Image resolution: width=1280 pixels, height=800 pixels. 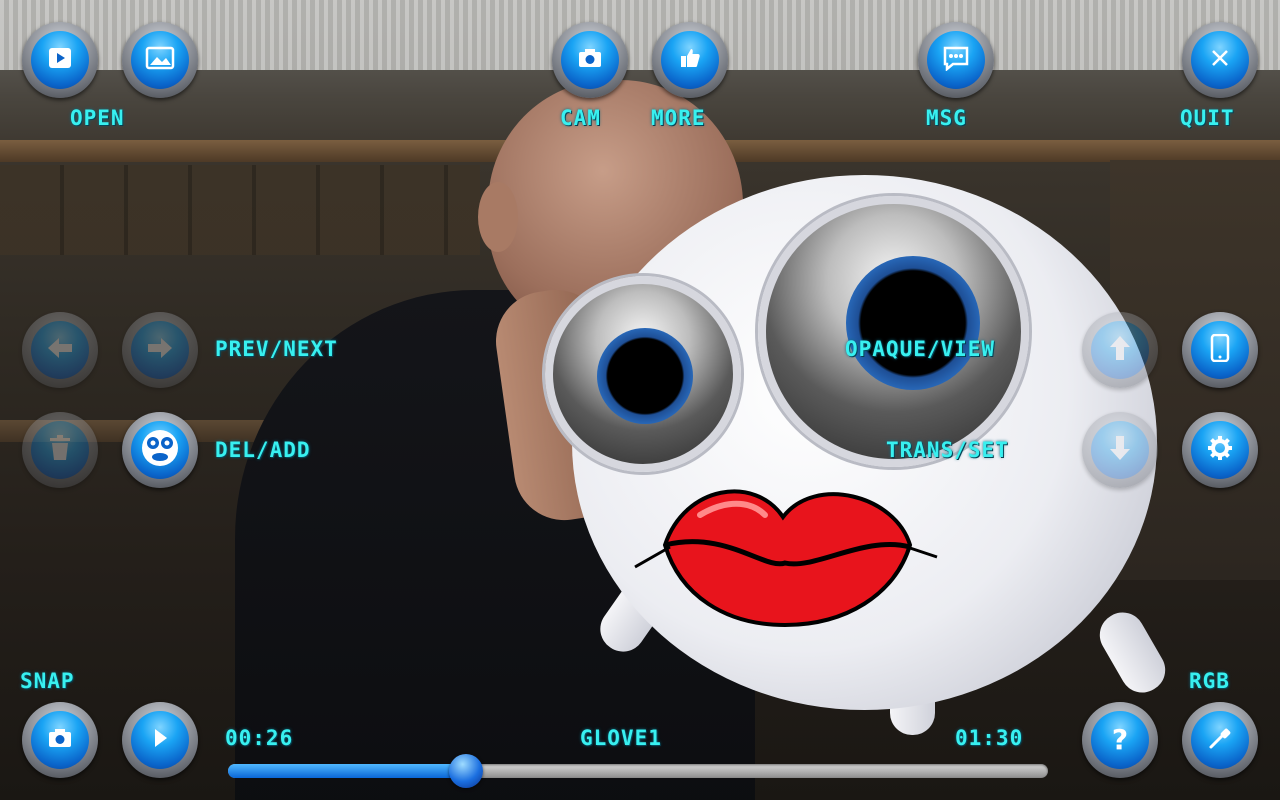 I want to click on seek-bar-handle, so click(x=465, y=771).